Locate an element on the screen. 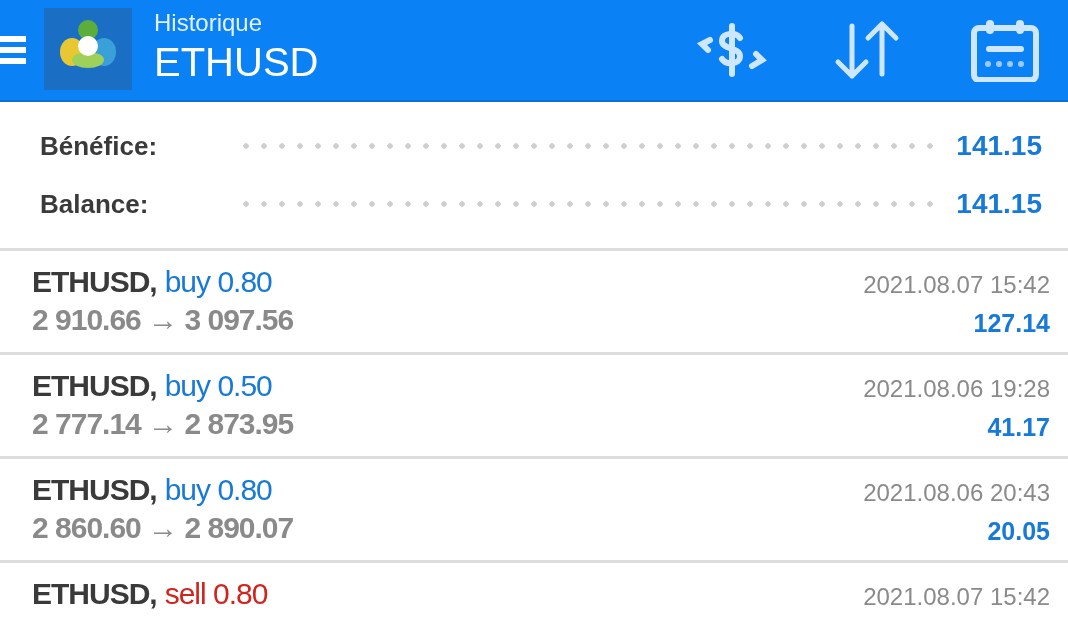  trade-order: buy 0.50 is located at coordinates (218, 386).